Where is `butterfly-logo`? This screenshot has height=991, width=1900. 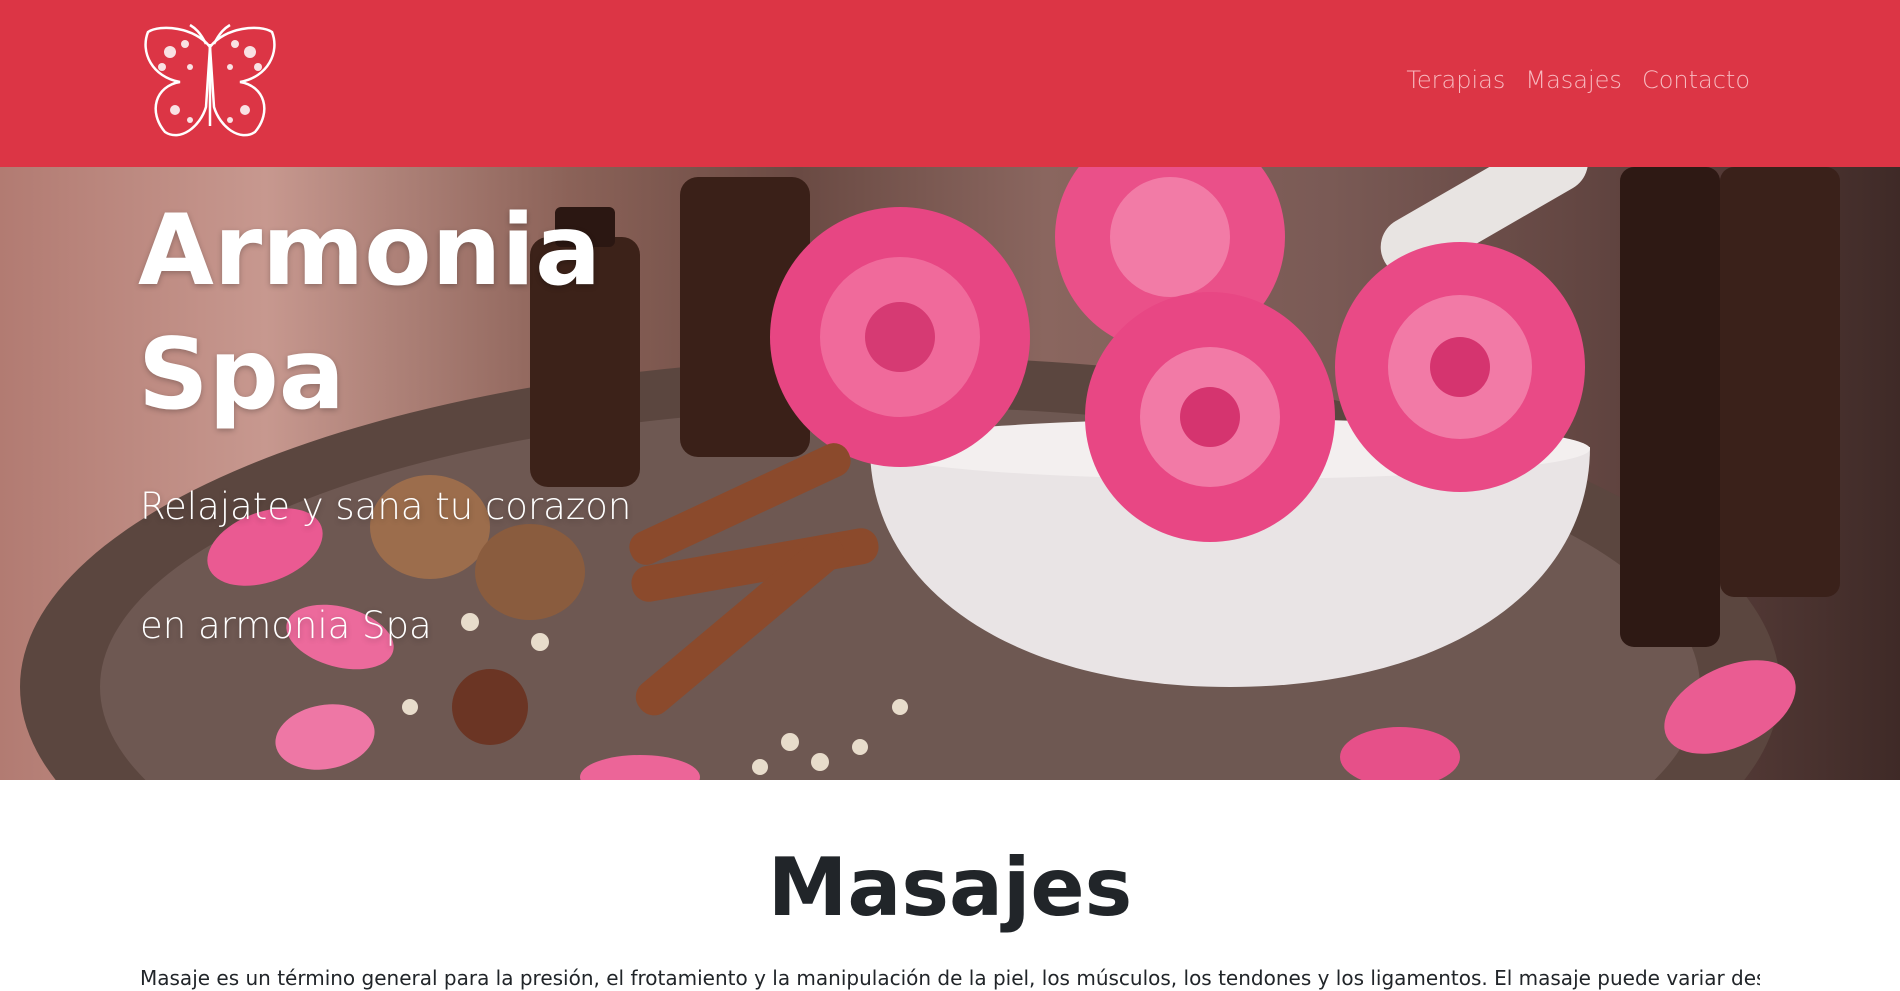 butterfly-logo is located at coordinates (210, 83).